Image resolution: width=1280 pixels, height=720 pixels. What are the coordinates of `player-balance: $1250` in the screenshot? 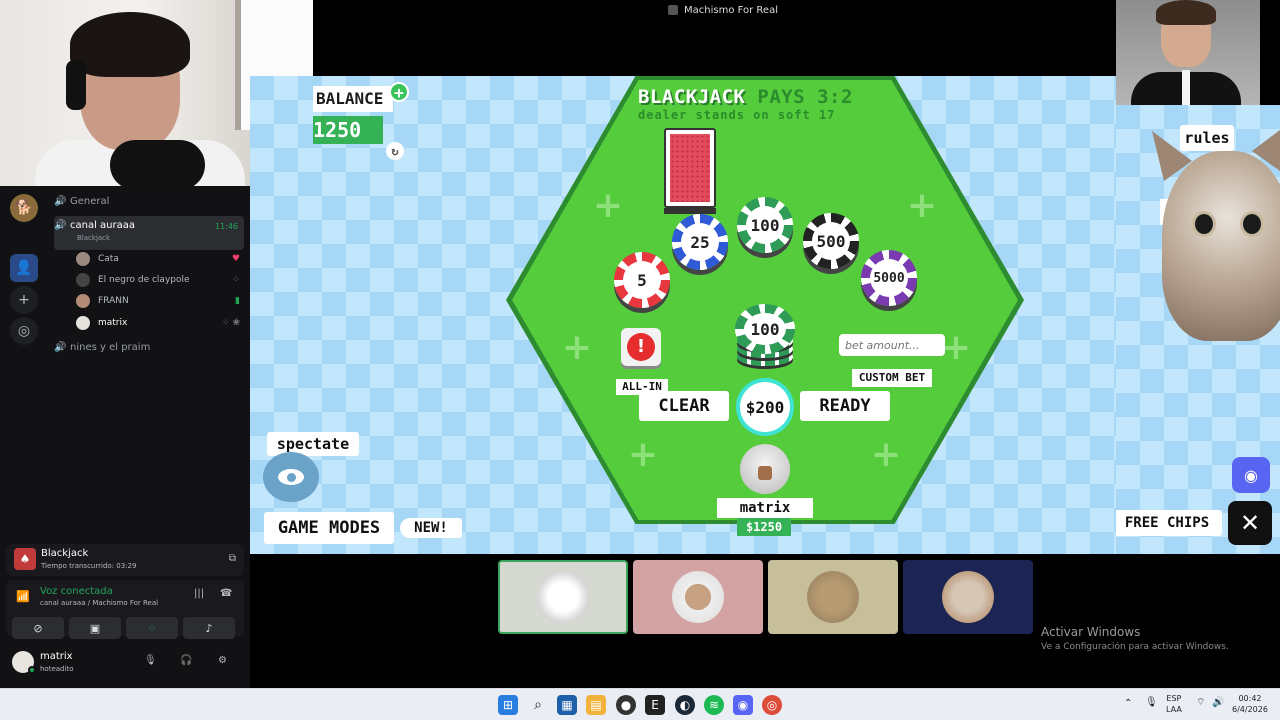 It's located at (764, 527).